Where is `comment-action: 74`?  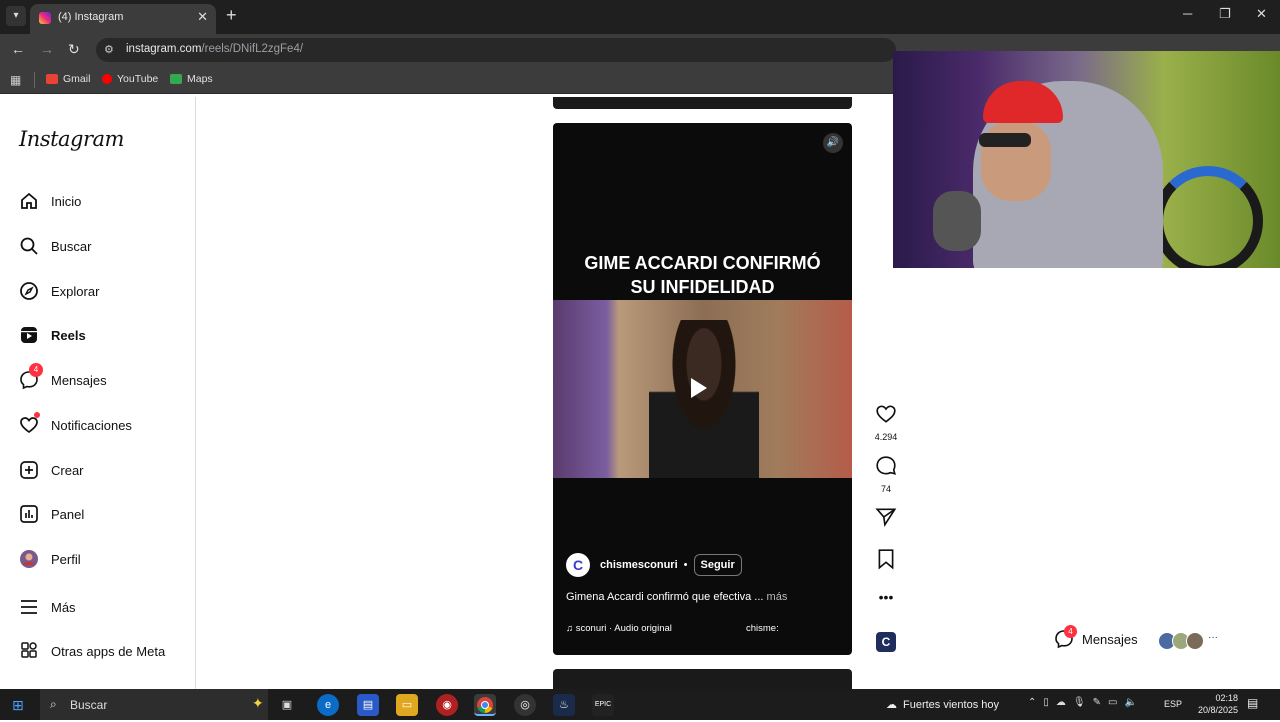
comment-action: 74 is located at coordinates (886, 474).